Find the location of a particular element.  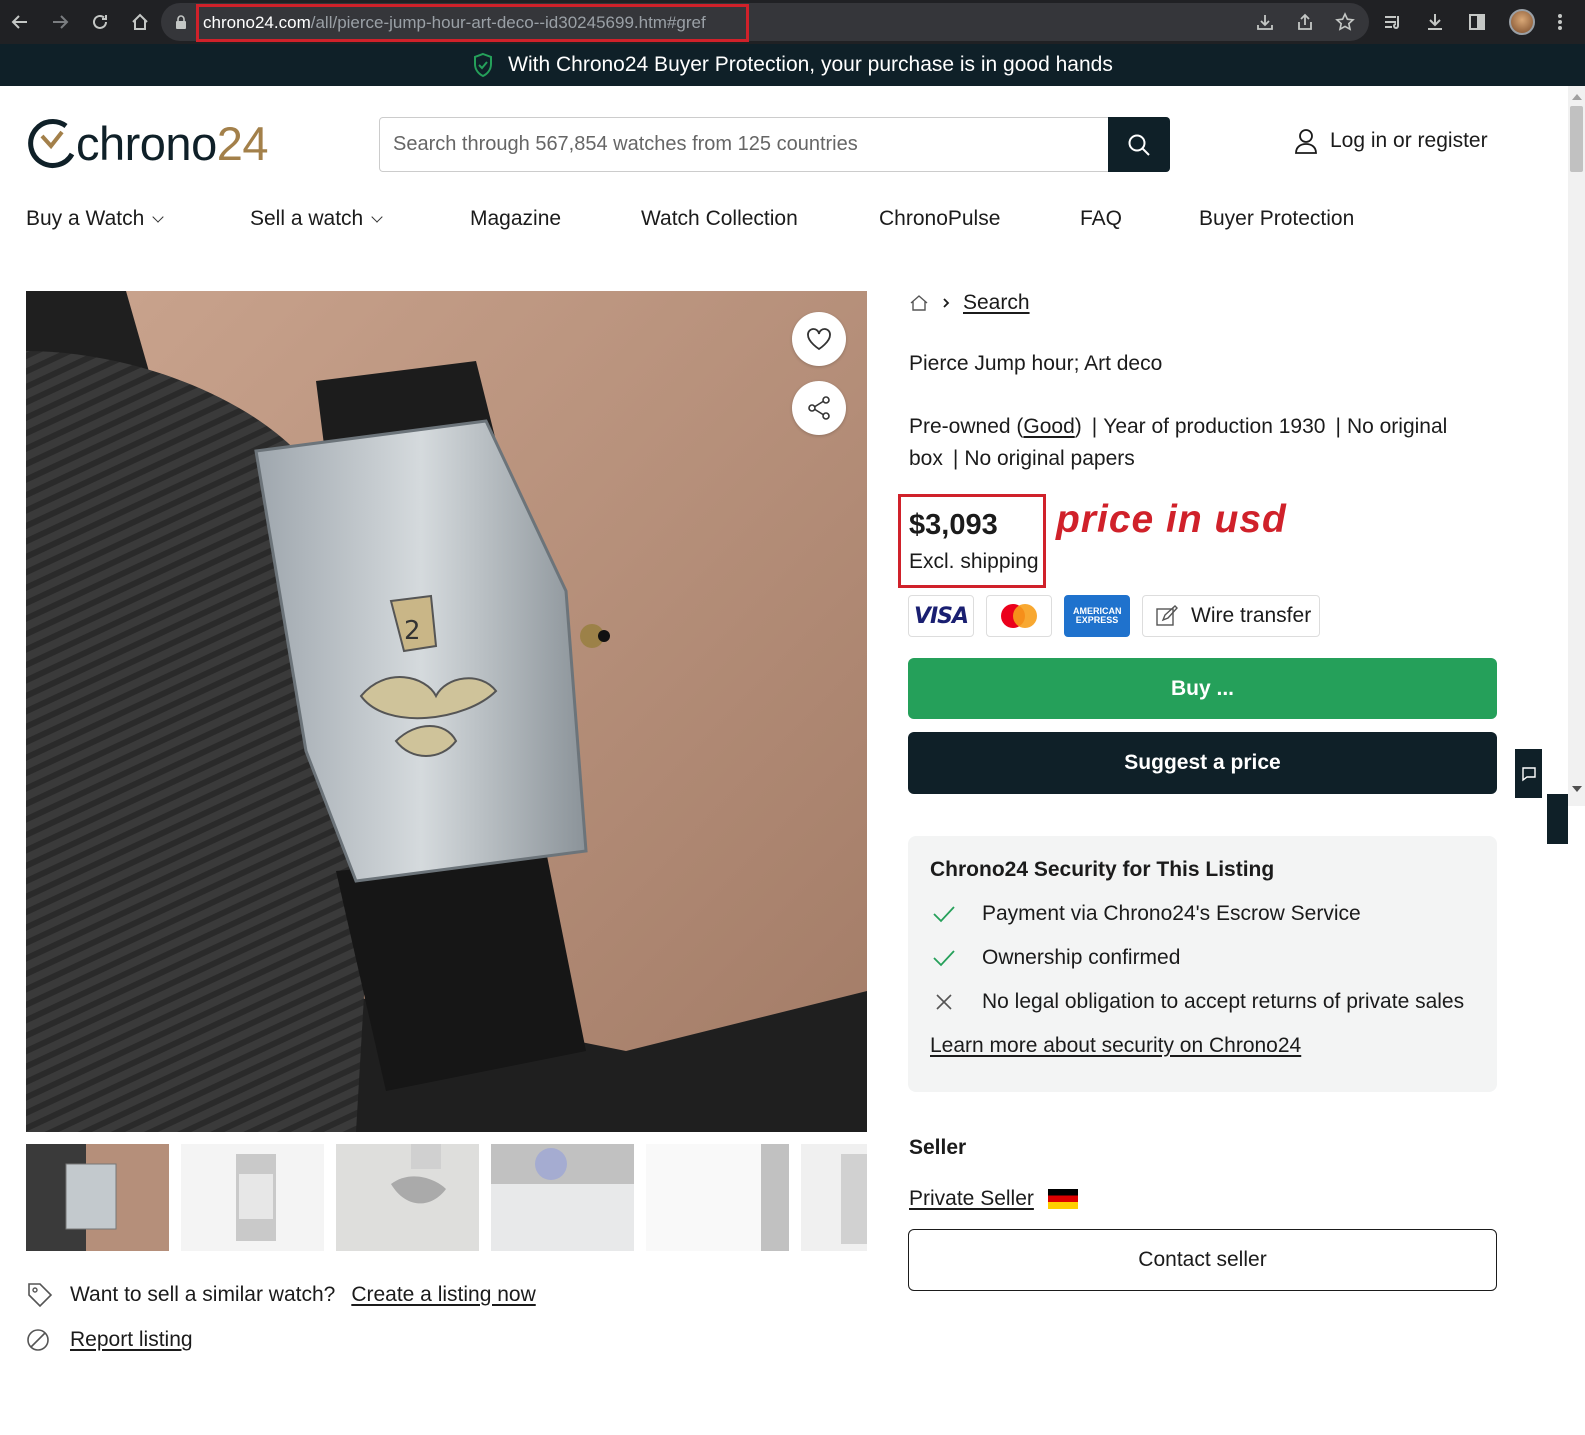

nav-watch-collection: Watch Collection is located at coordinates (719, 219).